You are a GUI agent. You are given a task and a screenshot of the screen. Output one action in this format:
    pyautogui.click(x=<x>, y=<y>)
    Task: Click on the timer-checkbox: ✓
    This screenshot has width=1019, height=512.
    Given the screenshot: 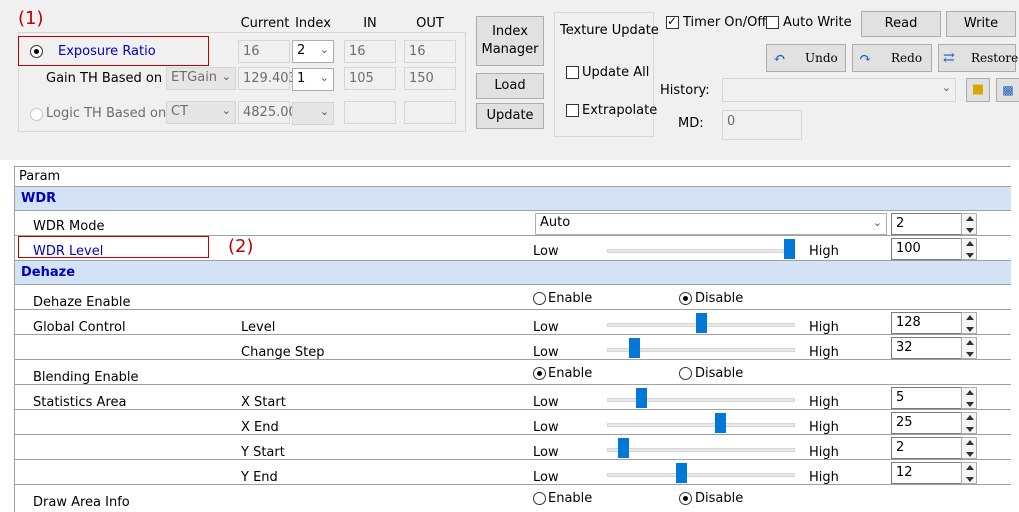 What is the action you would take?
    pyautogui.click(x=672, y=21)
    